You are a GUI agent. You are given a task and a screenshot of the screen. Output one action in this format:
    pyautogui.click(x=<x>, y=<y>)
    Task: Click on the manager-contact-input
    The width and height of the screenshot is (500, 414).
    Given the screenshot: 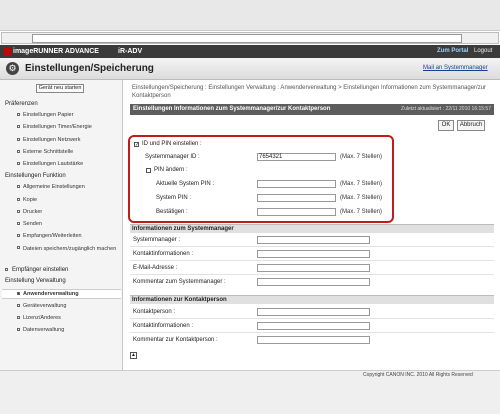 What is the action you would take?
    pyautogui.click(x=313, y=254)
    